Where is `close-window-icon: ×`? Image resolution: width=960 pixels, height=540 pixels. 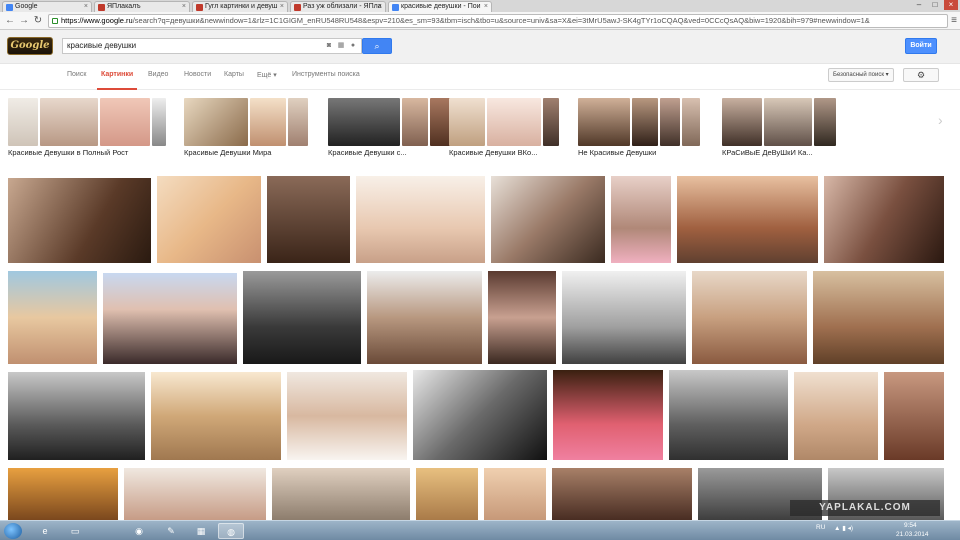 close-window-icon: × is located at coordinates (951, 5).